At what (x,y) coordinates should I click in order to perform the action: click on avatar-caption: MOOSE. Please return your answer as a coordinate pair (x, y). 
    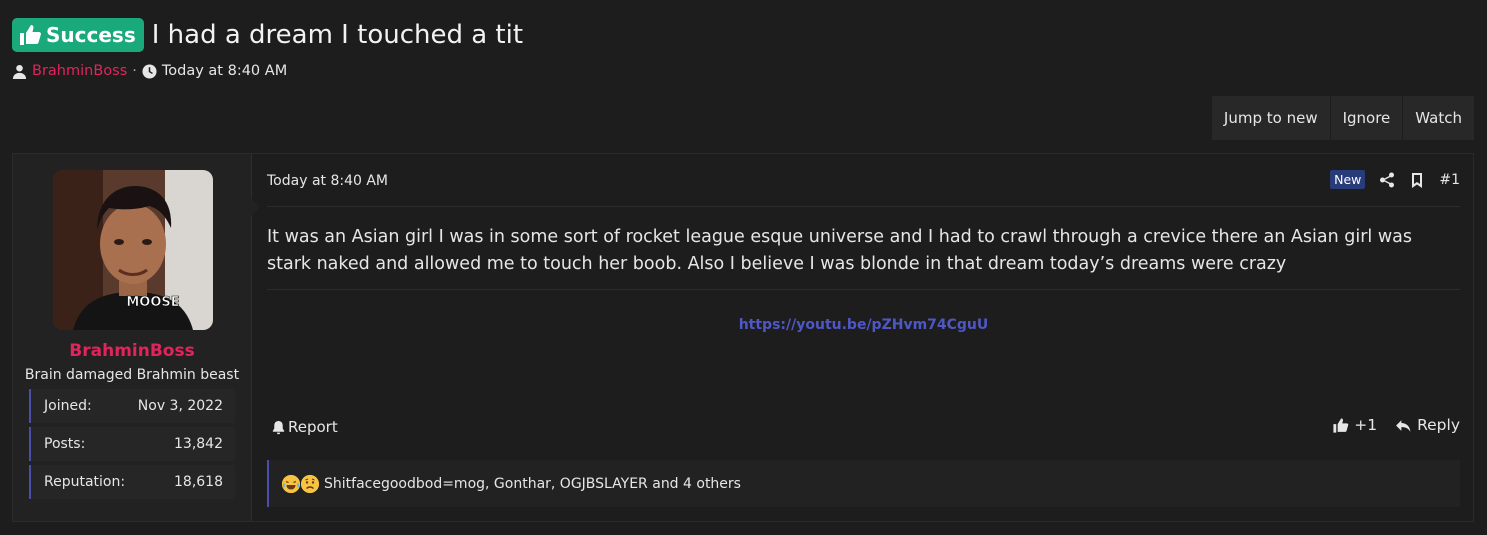
    Looking at the image, I should click on (152, 302).